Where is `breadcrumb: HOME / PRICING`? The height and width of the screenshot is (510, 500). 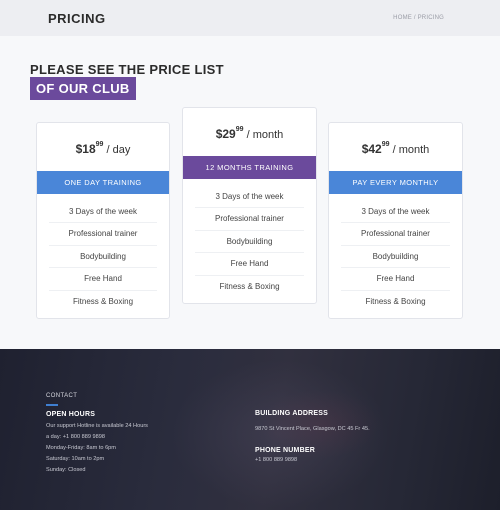 breadcrumb: HOME / PRICING is located at coordinates (418, 18).